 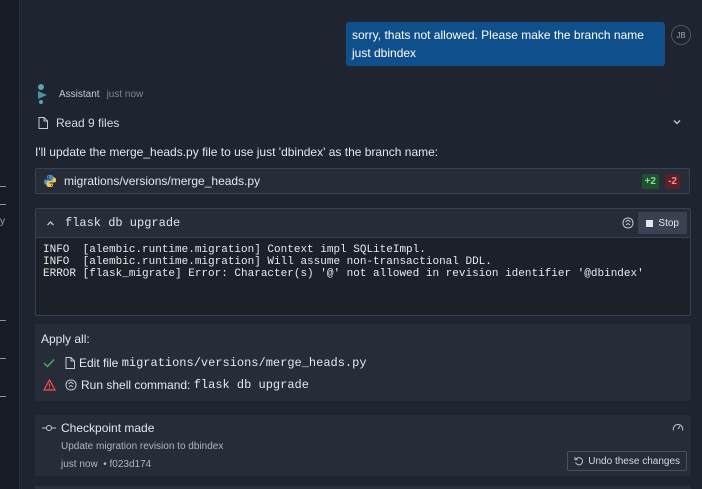 I want to click on user-avatar: JB, so click(x=681, y=35).